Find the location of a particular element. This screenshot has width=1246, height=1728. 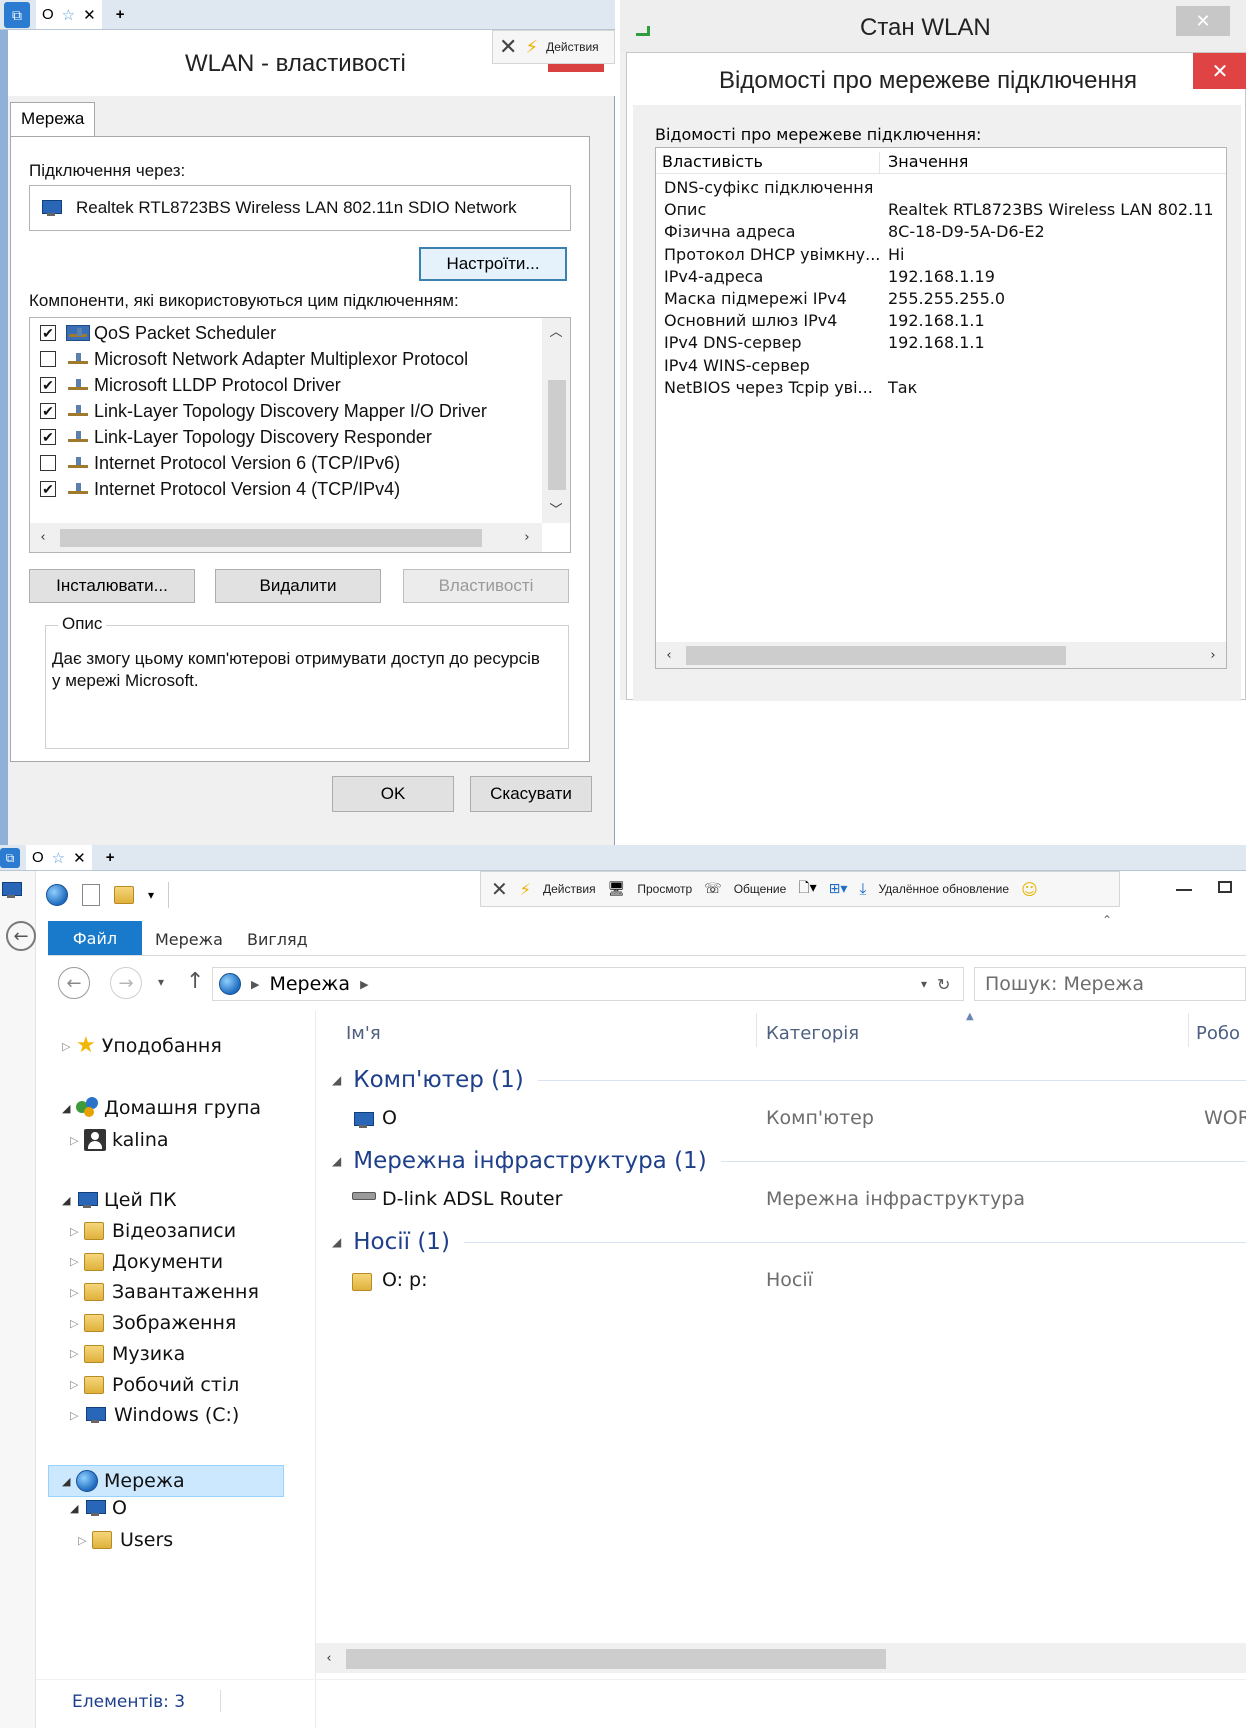

close-session-icon: ✕ is located at coordinates (89, 15).